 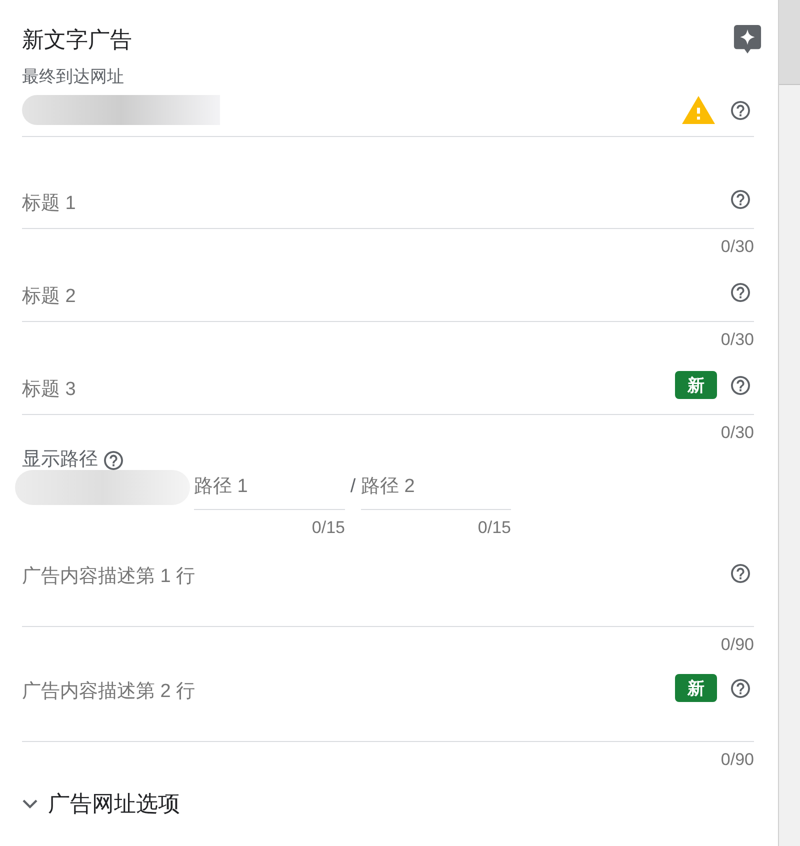 What do you see at coordinates (376, 203) in the screenshot?
I see `headline-input: 标题 1` at bounding box center [376, 203].